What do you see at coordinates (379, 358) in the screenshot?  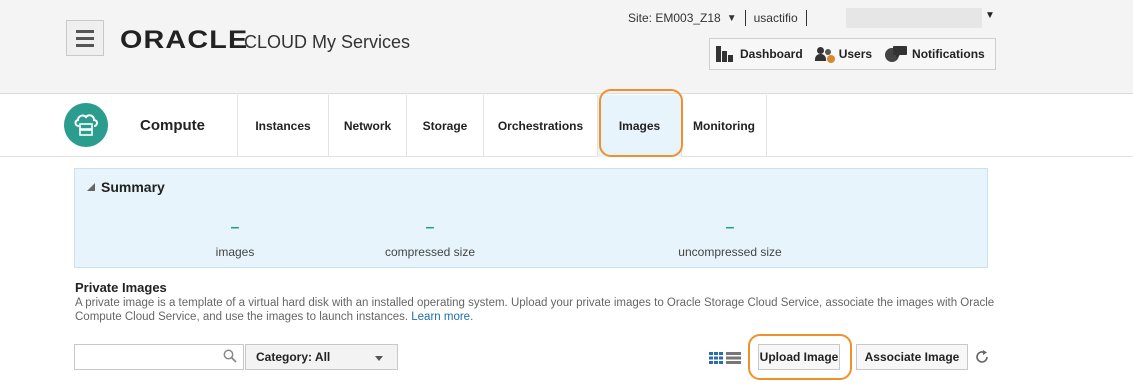 I see `chevron-down-icon` at bounding box center [379, 358].